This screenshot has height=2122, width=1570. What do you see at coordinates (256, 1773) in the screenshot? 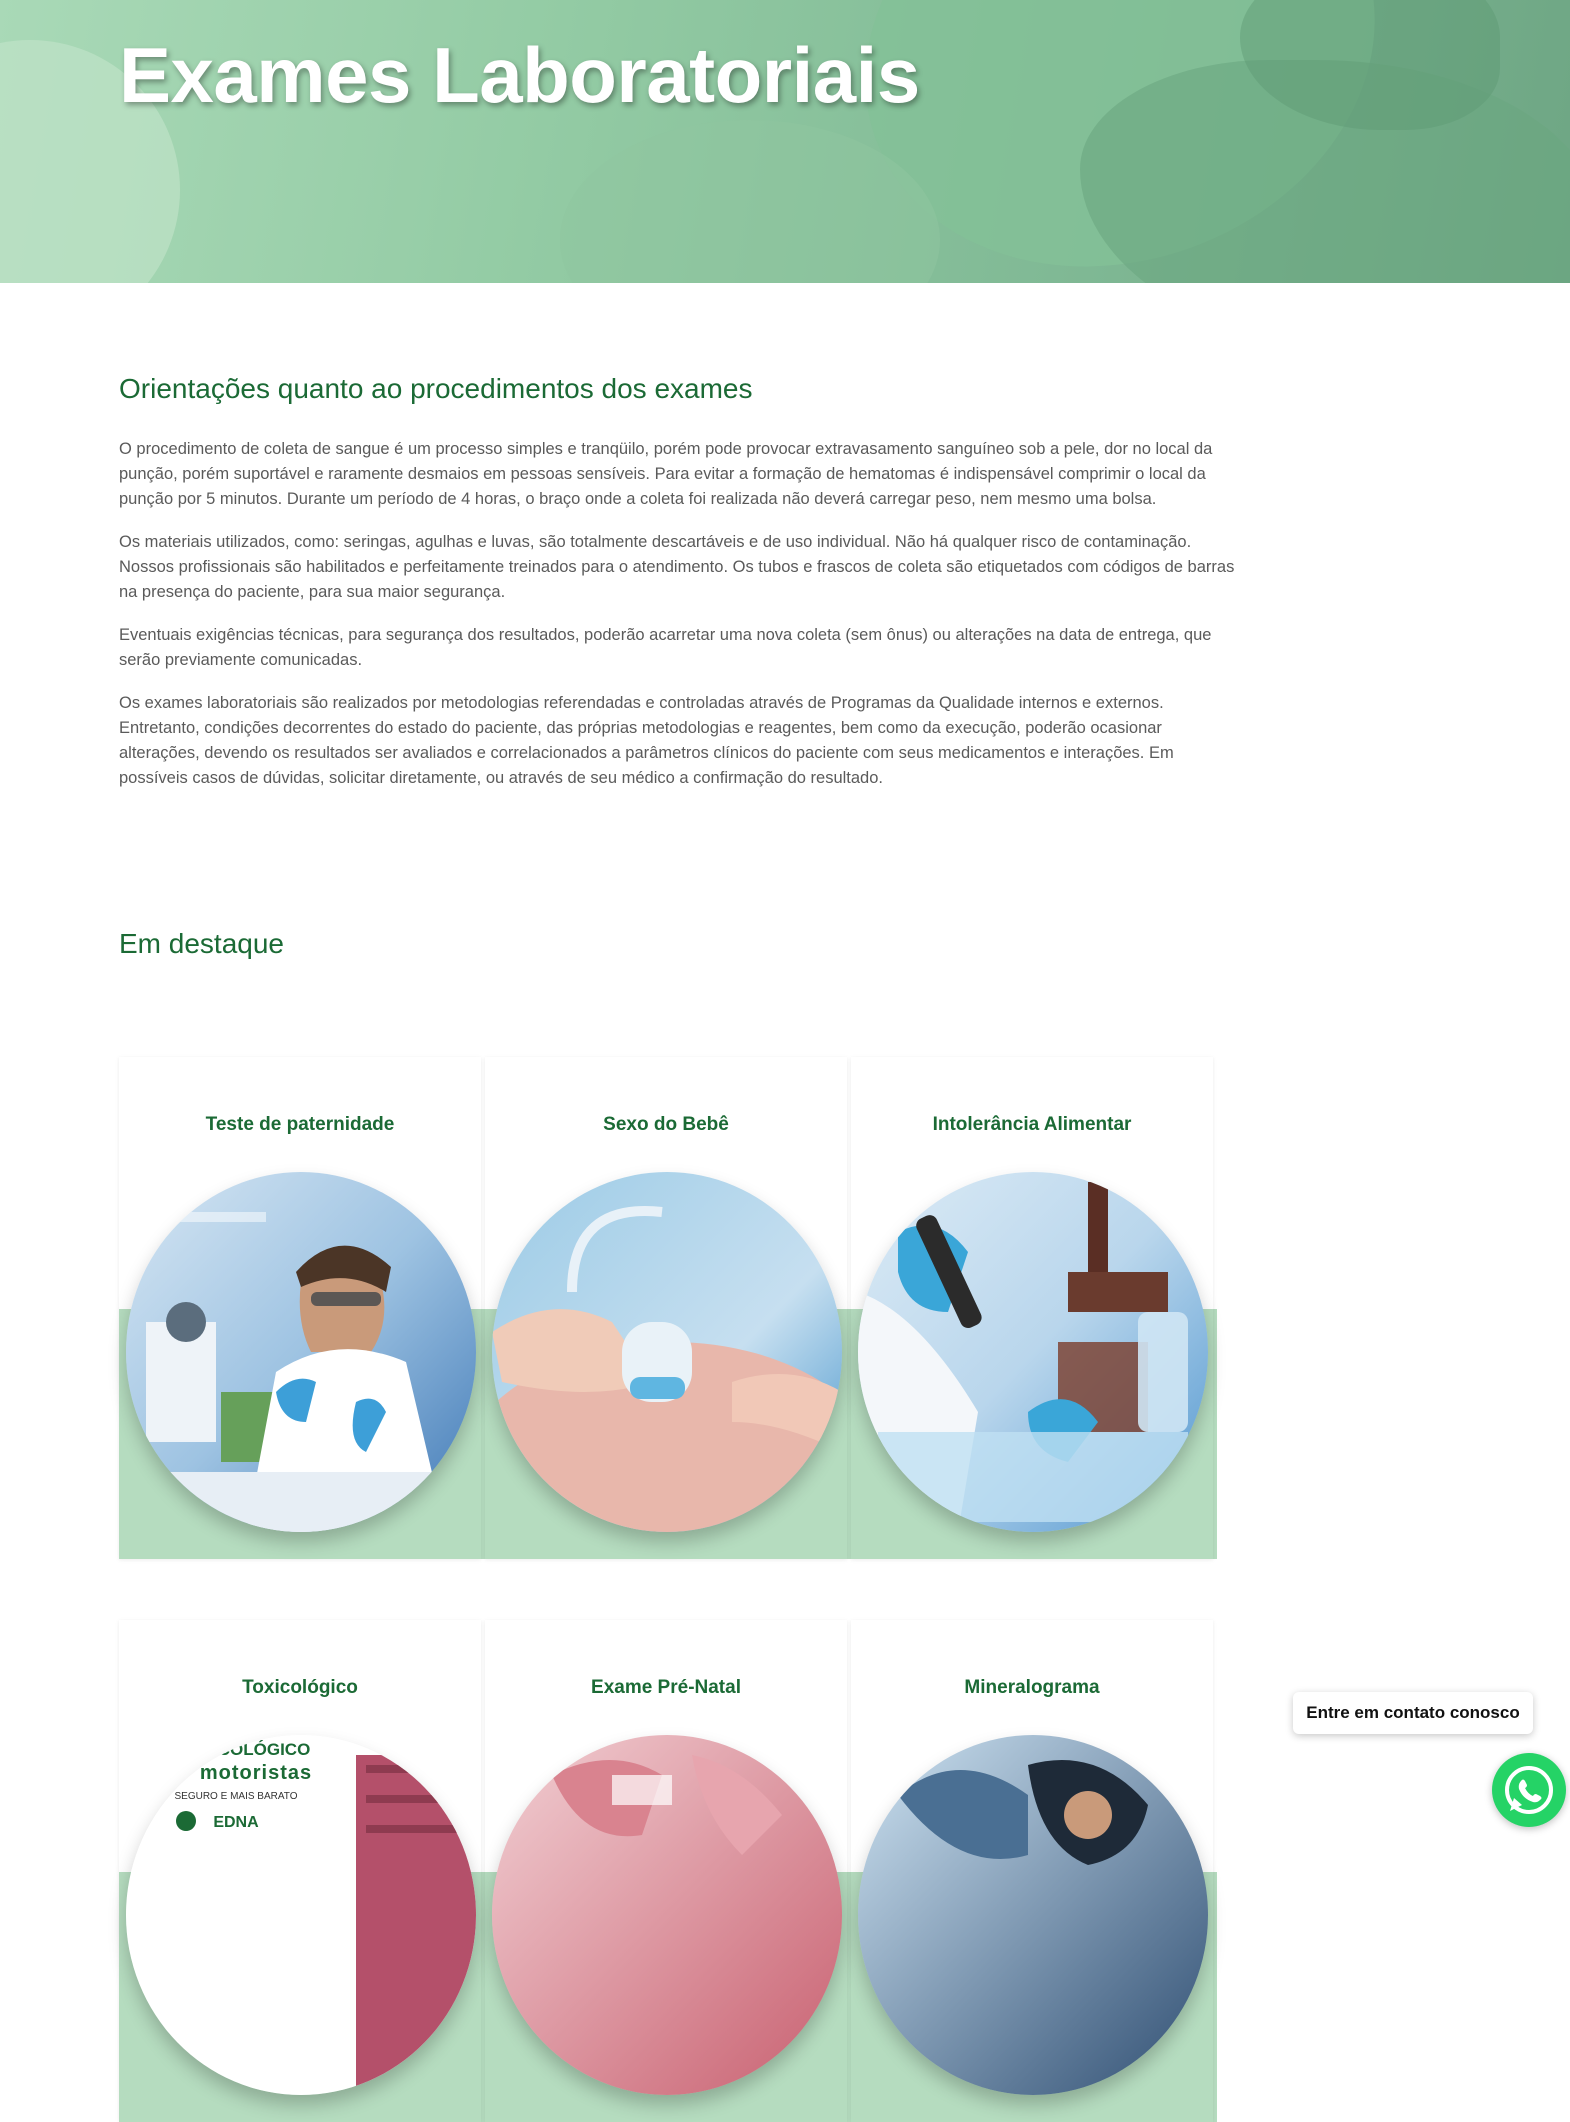
I see `image-text: motoristas` at bounding box center [256, 1773].